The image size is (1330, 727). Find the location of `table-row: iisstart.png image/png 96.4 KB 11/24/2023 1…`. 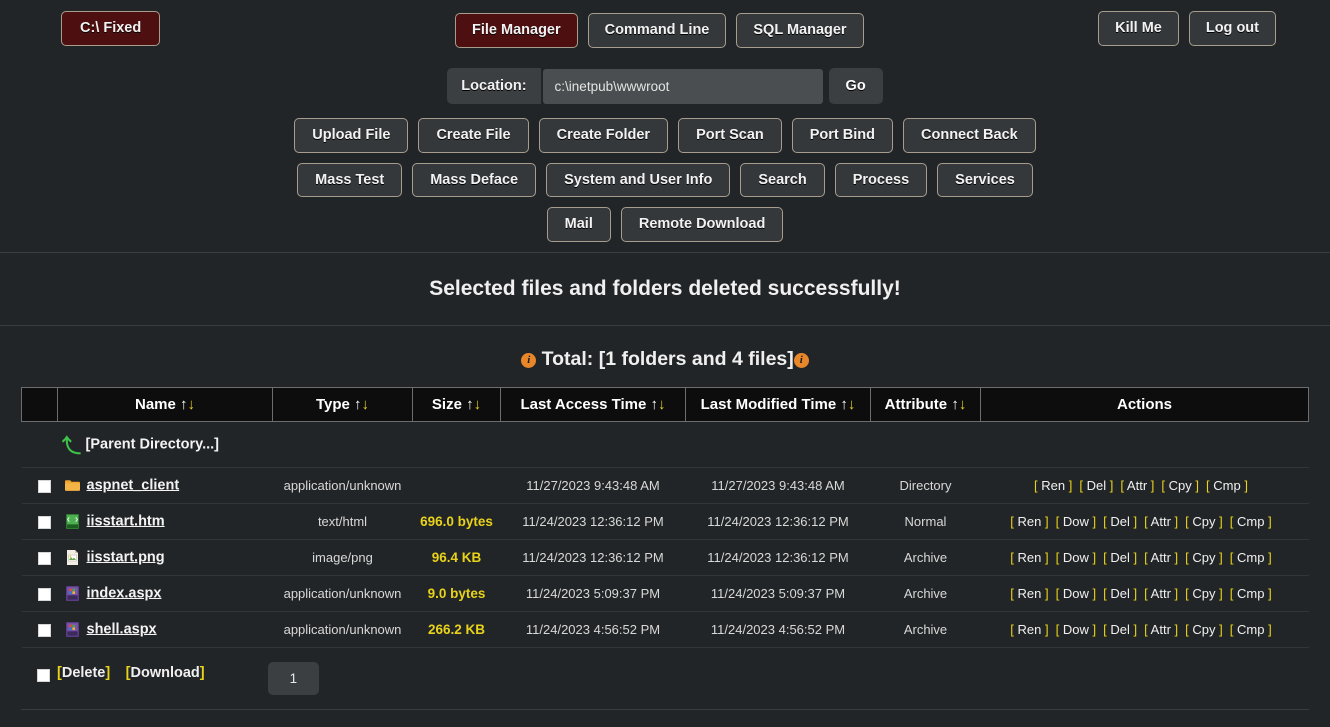

table-row: iisstart.png image/png 96.4 KB 11/24/2023 1… is located at coordinates (665, 557).